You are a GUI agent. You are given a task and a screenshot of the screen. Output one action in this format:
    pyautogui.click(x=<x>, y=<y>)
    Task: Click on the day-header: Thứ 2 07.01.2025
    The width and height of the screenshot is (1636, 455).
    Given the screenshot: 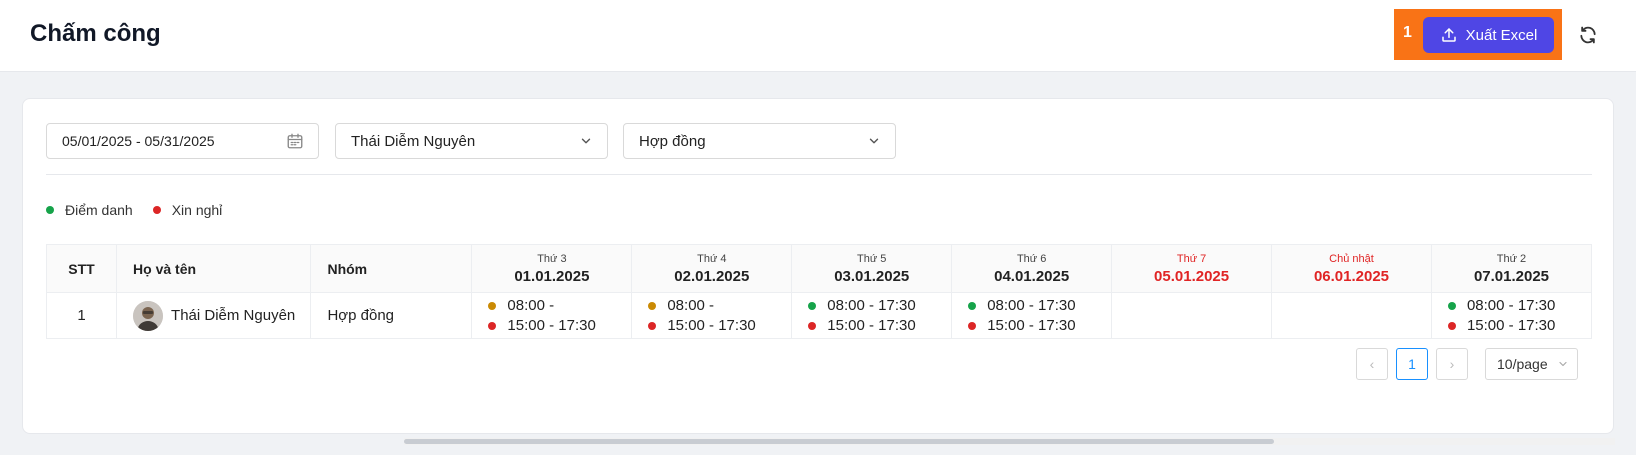 What is the action you would take?
    pyautogui.click(x=1511, y=268)
    